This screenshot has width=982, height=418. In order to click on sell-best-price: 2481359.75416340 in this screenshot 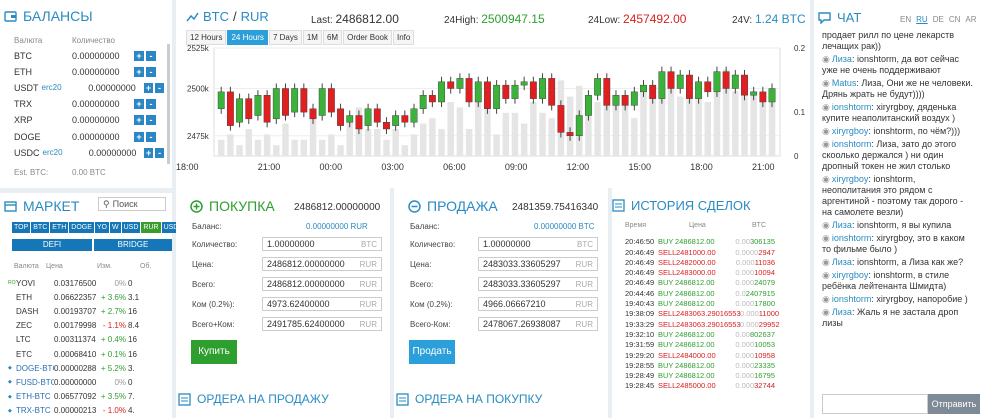, I will do `click(555, 207)`.